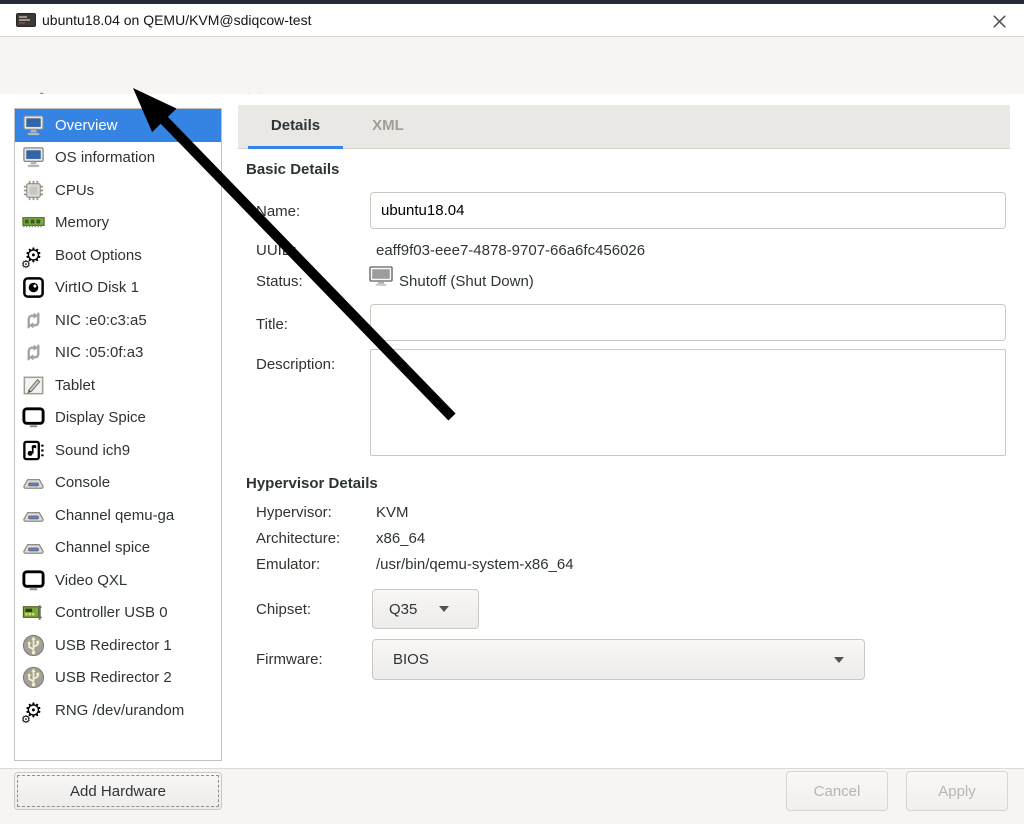  What do you see at coordinates (100, 418) in the screenshot?
I see `sidebar-item-label: Display Spice` at bounding box center [100, 418].